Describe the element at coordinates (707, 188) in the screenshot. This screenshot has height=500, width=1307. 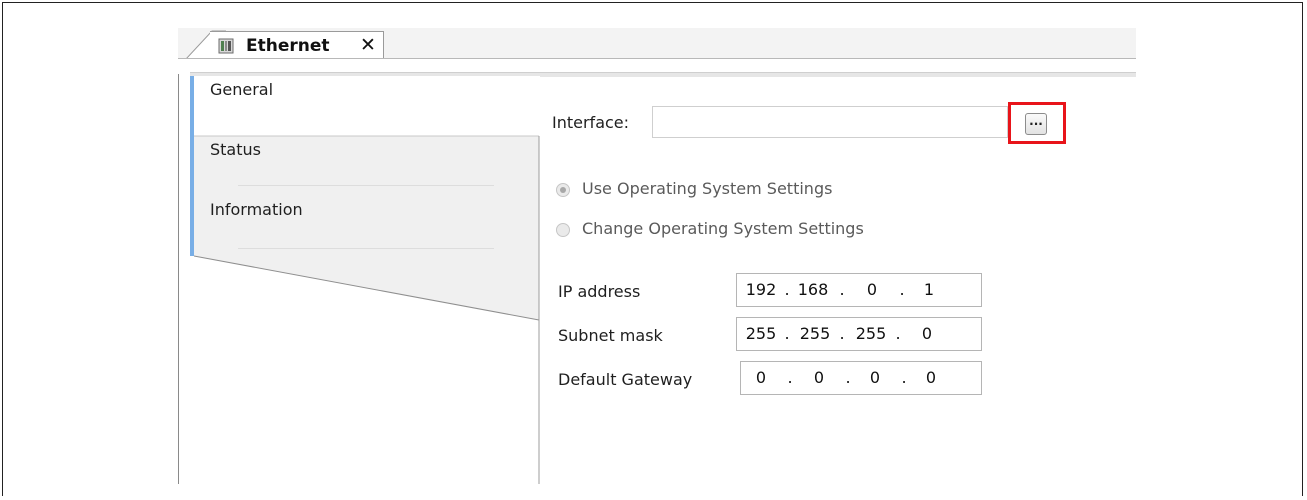
I see `use-os-settings-label: Use Operating System Settings` at that location.